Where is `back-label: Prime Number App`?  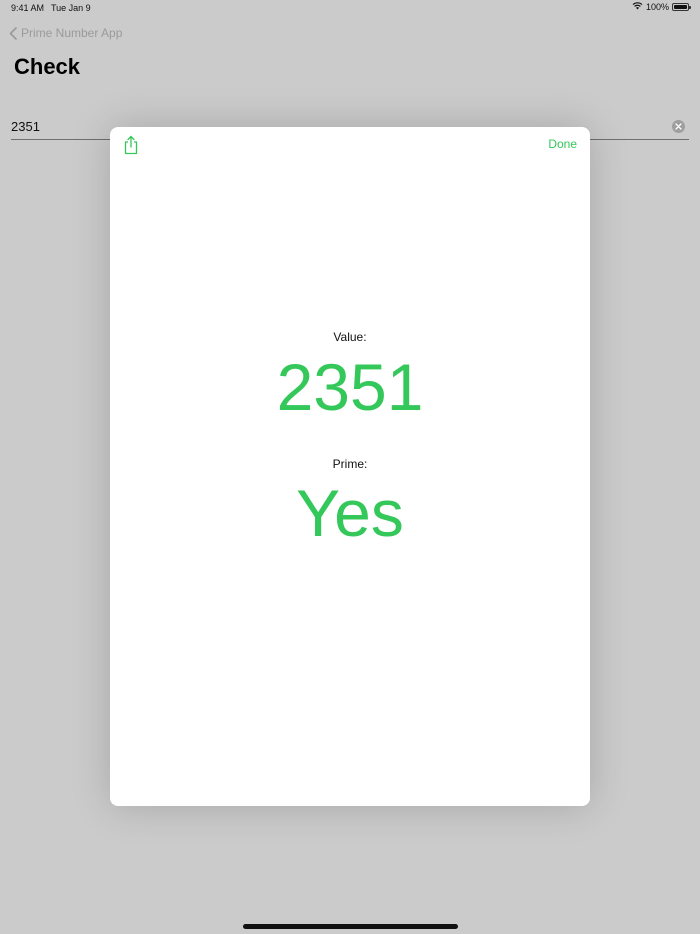 back-label: Prime Number App is located at coordinates (72, 33).